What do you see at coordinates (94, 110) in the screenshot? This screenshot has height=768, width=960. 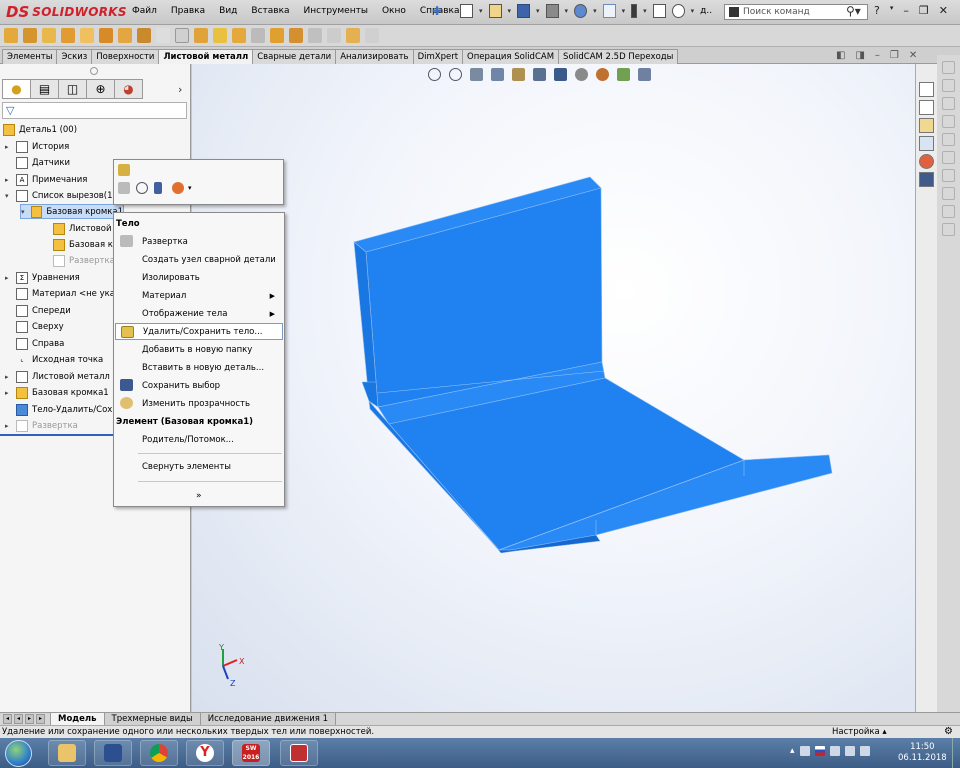 I see `feature-tree-filter: ▽` at bounding box center [94, 110].